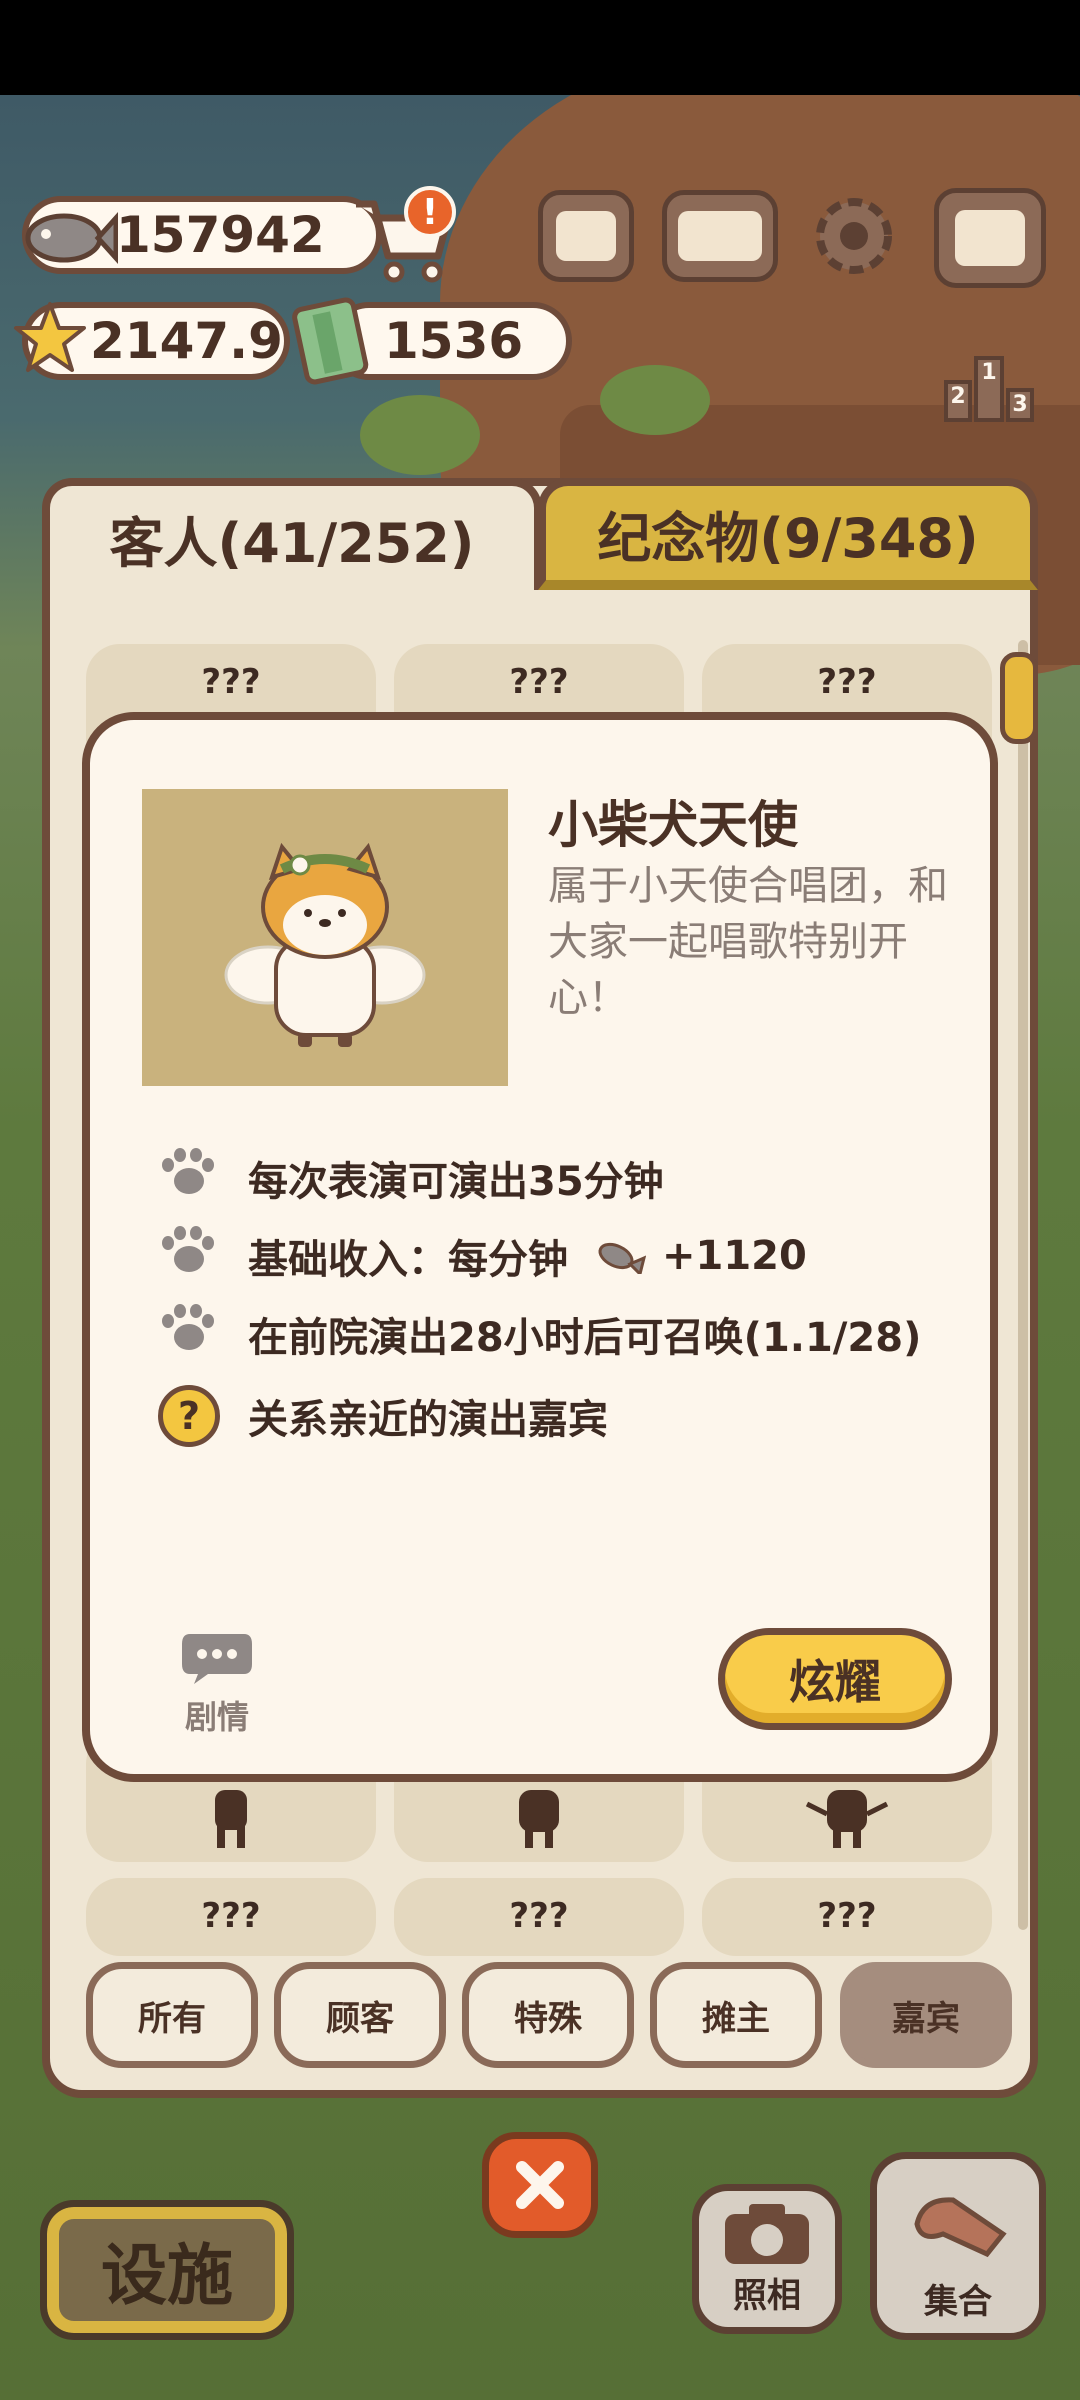 Image resolution: width=1080 pixels, height=2400 pixels. Describe the element at coordinates (217, 1659) in the screenshot. I see `speech-bubble-icon` at that location.